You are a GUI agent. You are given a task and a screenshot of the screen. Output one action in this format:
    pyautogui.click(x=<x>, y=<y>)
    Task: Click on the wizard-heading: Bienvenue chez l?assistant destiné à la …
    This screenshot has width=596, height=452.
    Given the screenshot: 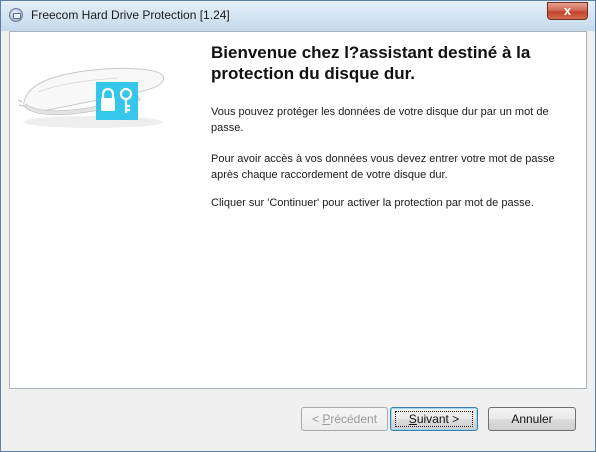 What is the action you would take?
    pyautogui.click(x=371, y=63)
    